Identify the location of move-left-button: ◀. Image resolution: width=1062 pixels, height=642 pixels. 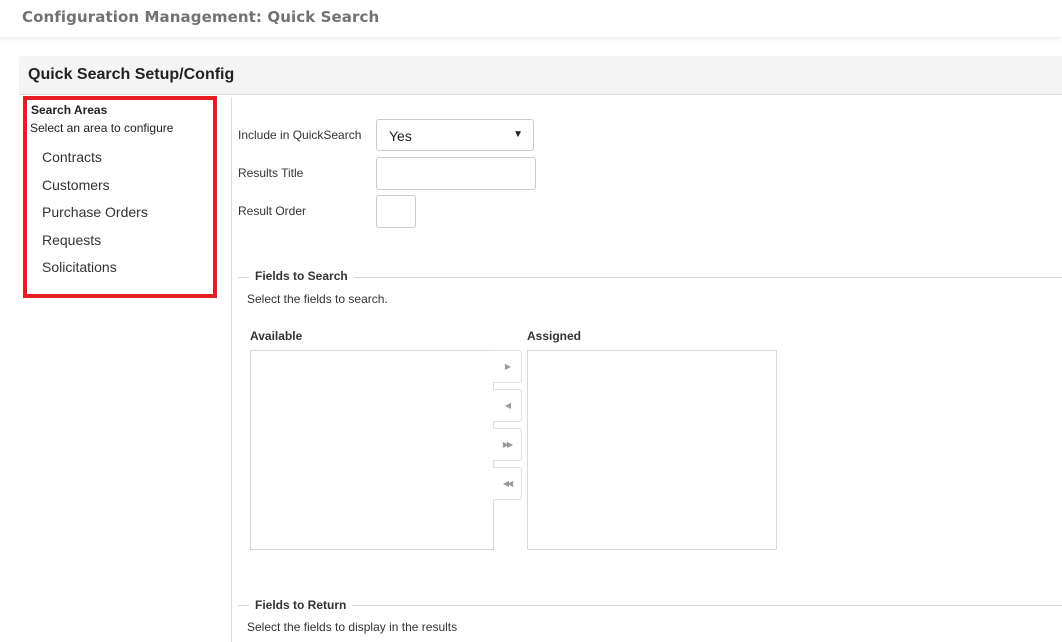
(507, 405).